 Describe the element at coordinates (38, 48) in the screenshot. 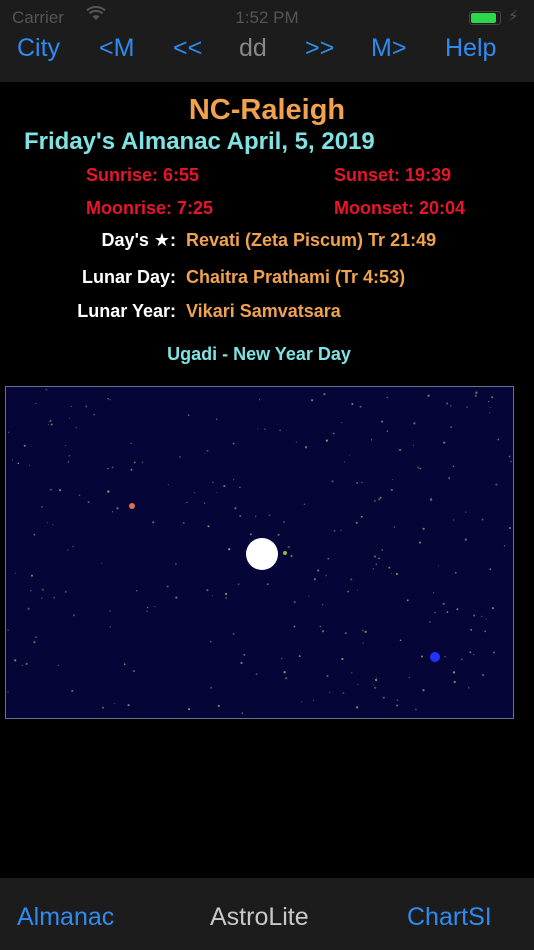

I see `city-button: City` at that location.